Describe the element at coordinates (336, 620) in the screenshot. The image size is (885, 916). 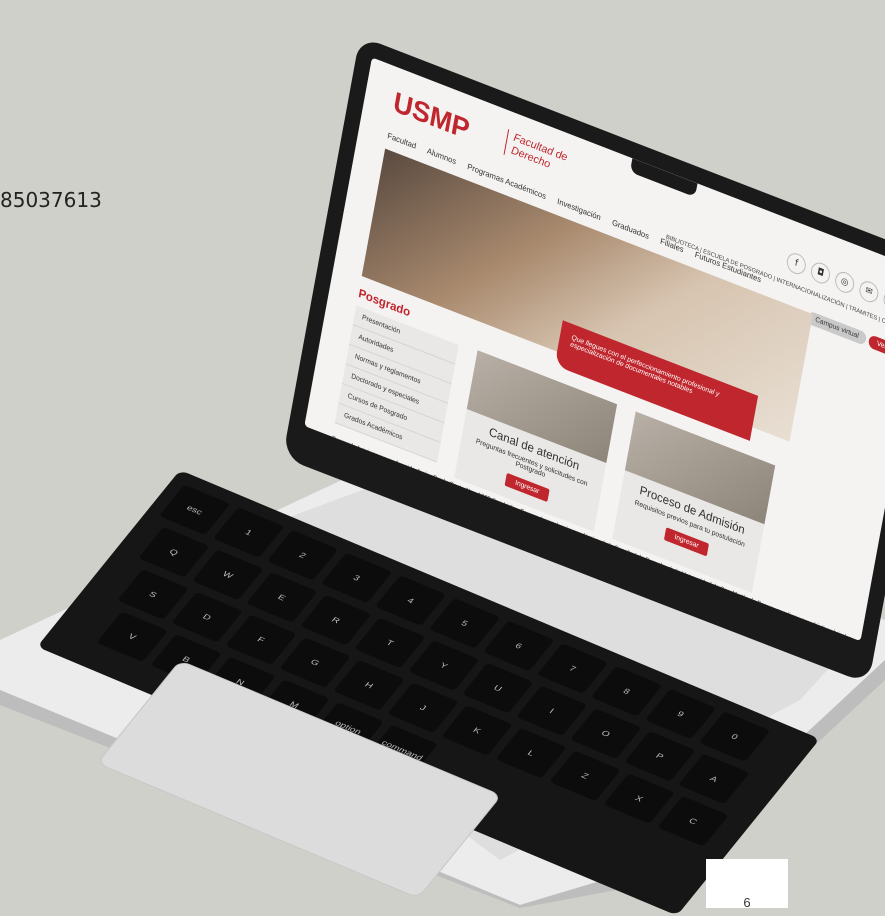
I see `keyboard-key: R` at that location.